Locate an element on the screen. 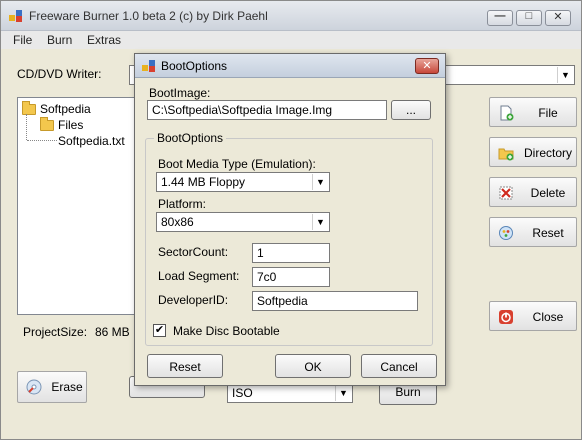 This screenshot has height=440, width=582. media-type-label: Boot Media Type (Emulation): is located at coordinates (237, 164).